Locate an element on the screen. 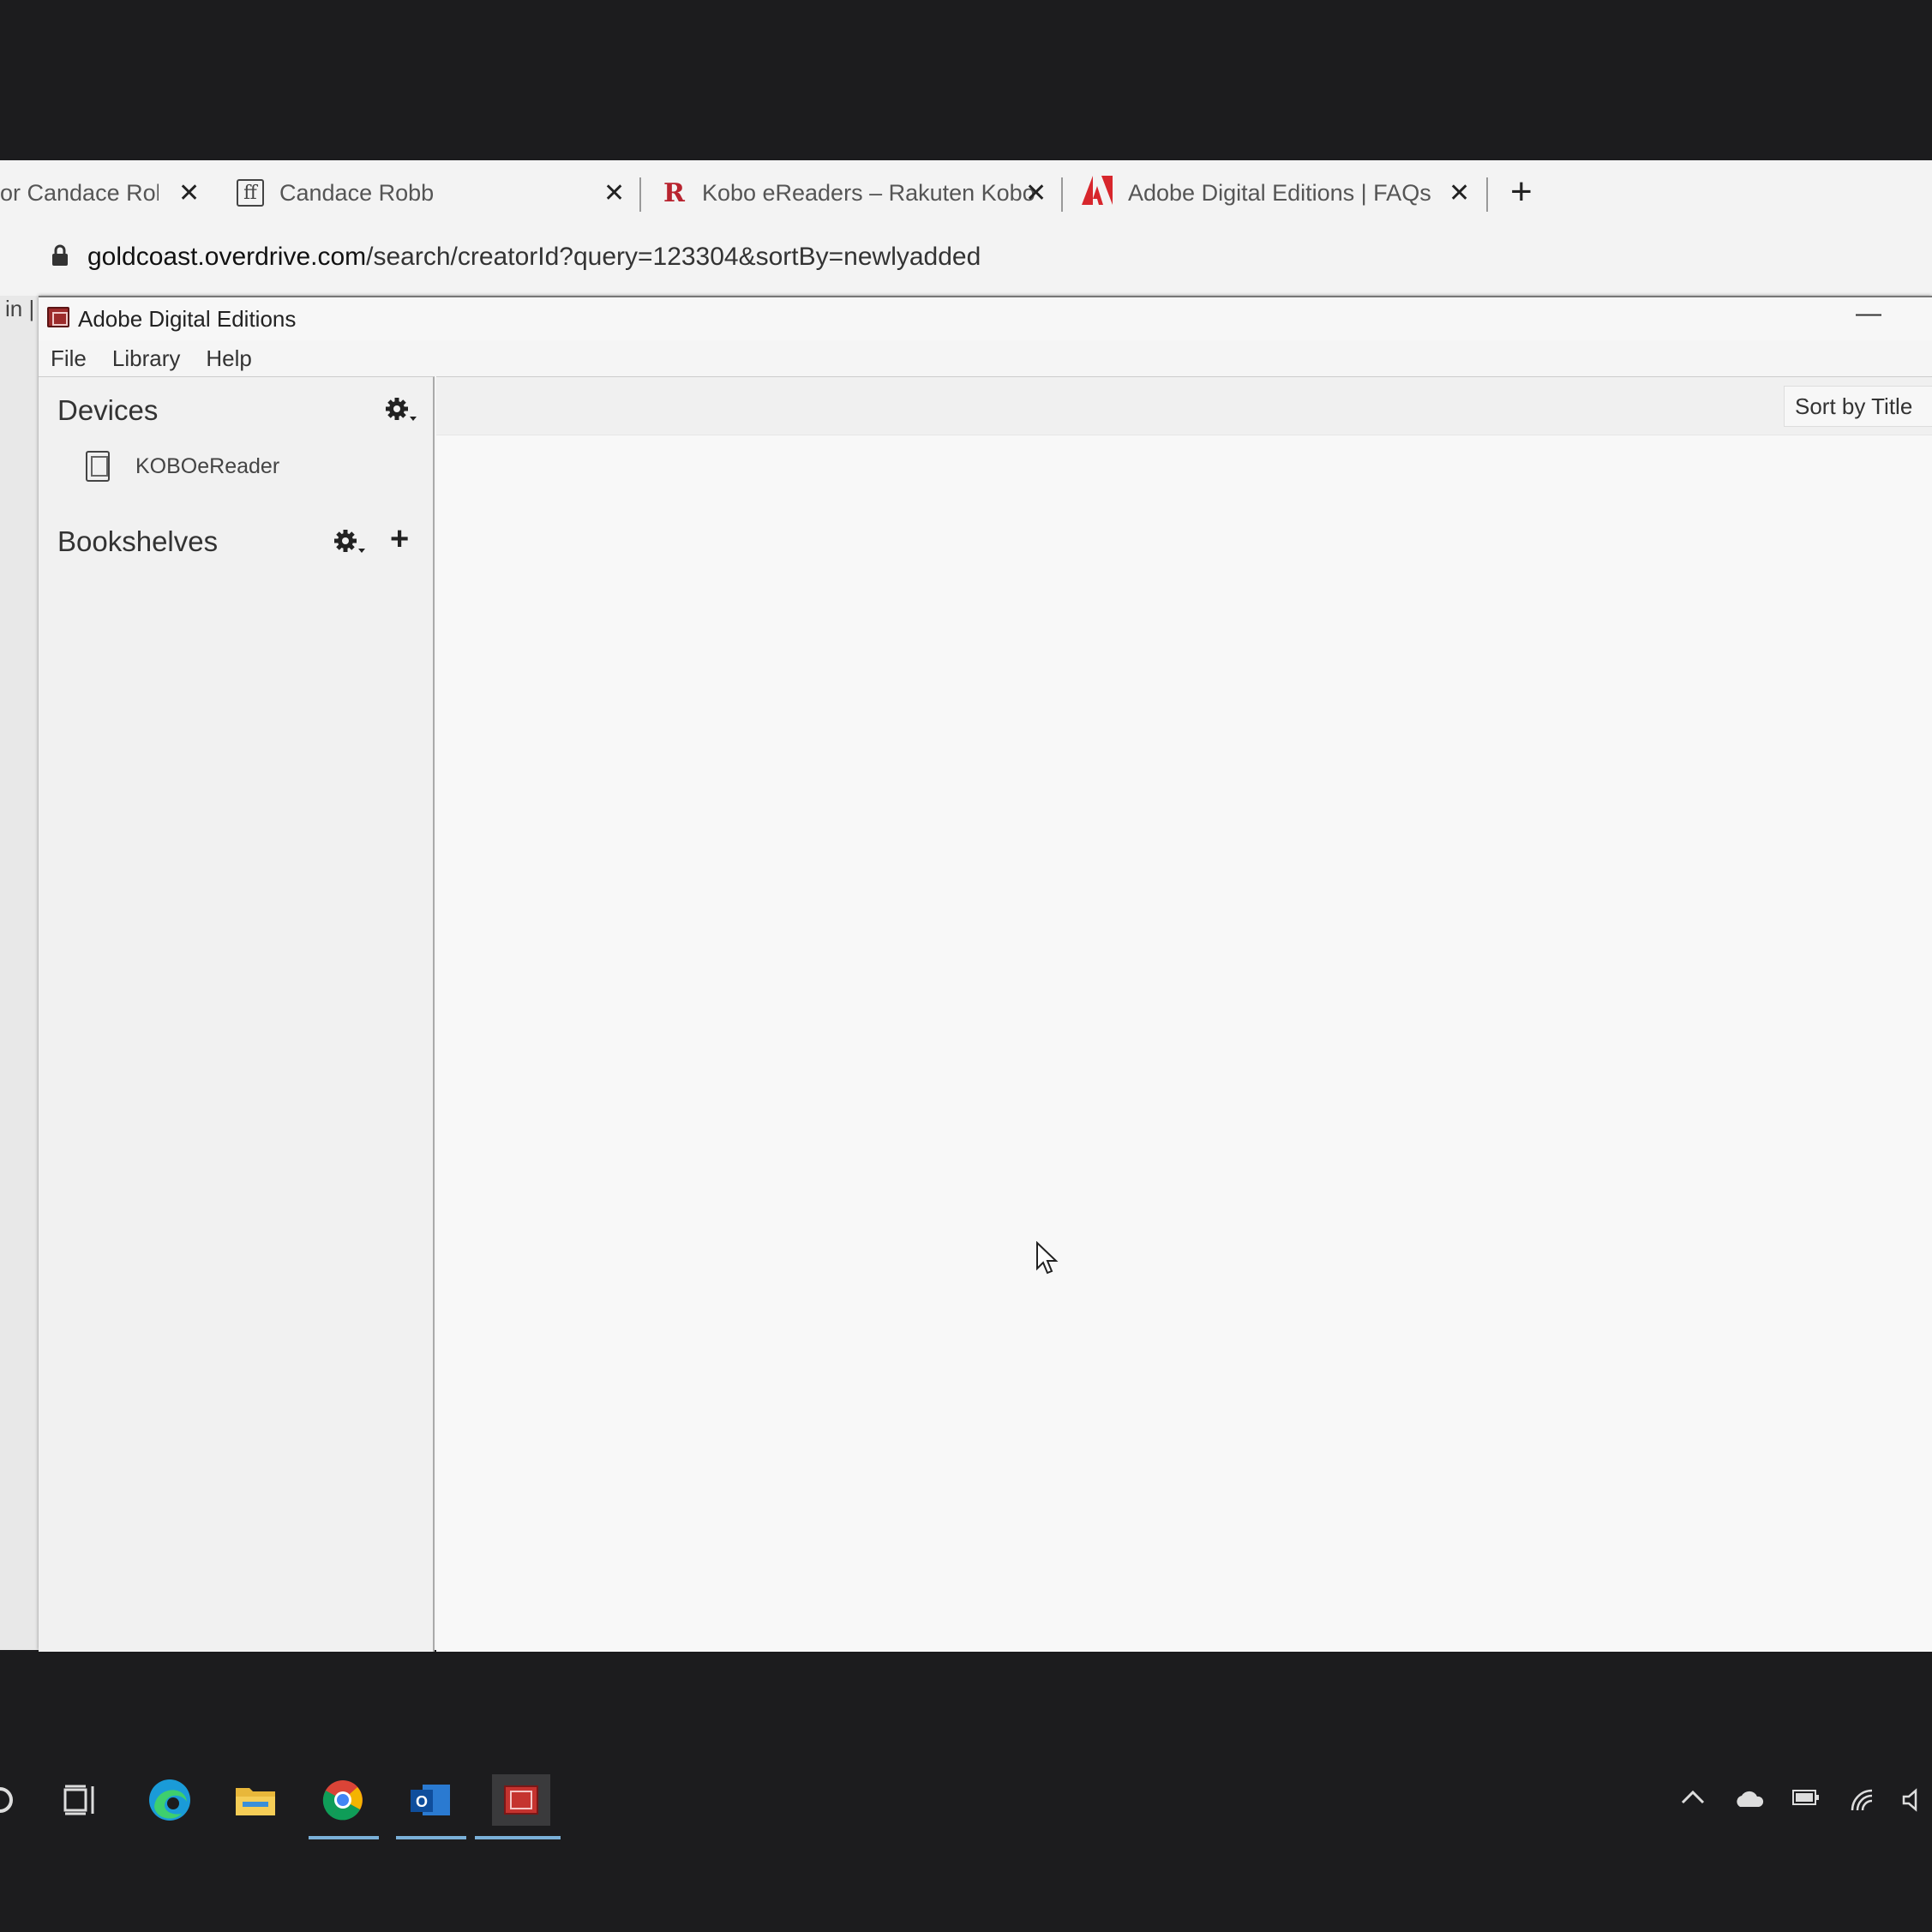  window-title: Adobe Digital Editions is located at coordinates (187, 319).